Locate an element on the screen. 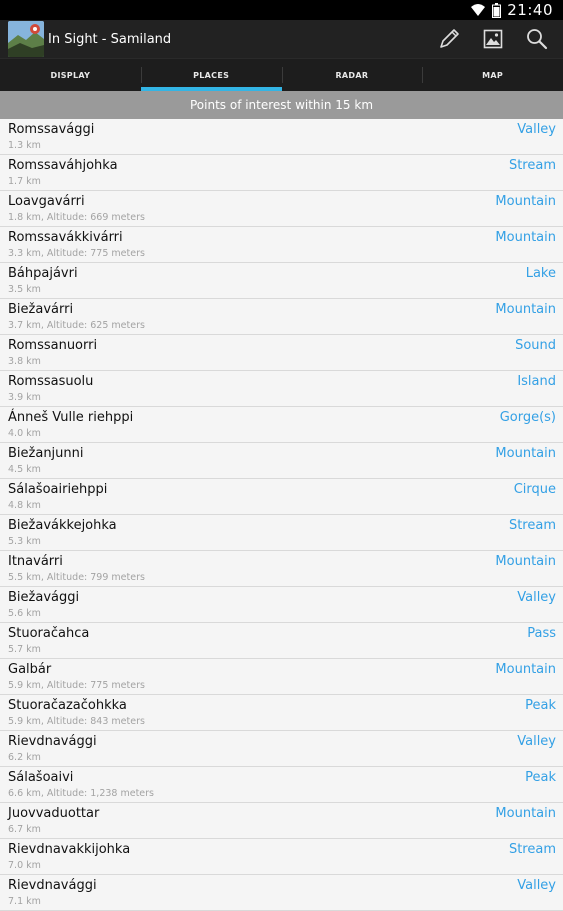 The image size is (563, 911). place-detail: 6.6 km, Altitude: 1,238 meters is located at coordinates (81, 793).